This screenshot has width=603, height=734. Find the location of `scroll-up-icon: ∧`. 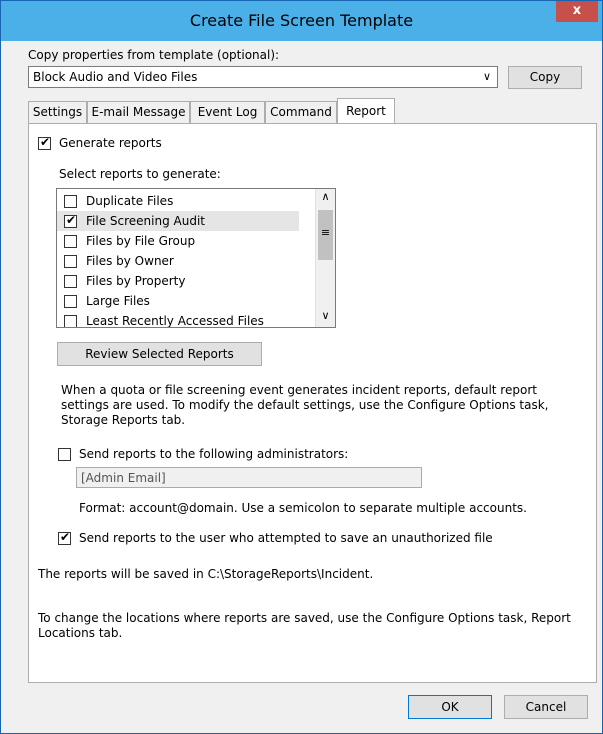

scroll-up-icon: ∧ is located at coordinates (325, 198).